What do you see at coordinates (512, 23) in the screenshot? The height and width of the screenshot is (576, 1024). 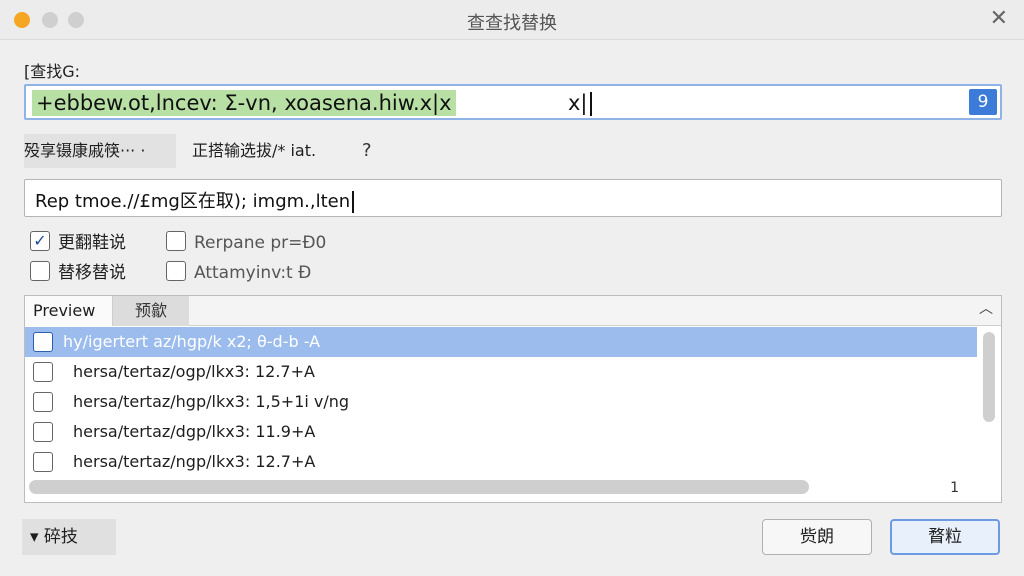 I see `window-title: 查查找替换` at bounding box center [512, 23].